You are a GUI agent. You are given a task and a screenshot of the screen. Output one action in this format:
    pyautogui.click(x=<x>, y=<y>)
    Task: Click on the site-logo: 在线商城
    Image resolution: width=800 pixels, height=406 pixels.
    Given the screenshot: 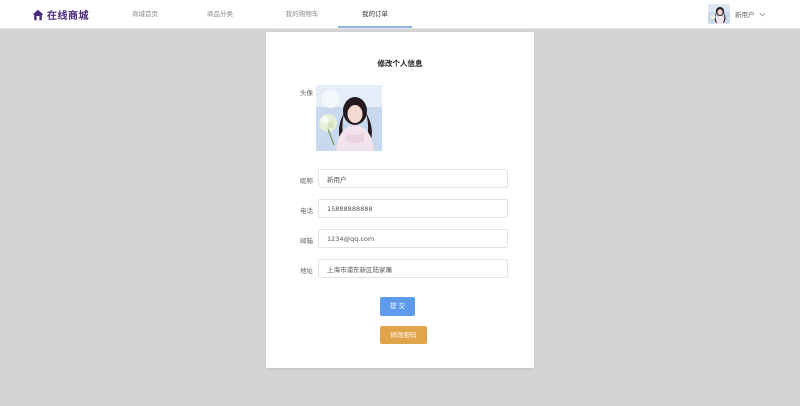 What is the action you would take?
    pyautogui.click(x=60, y=14)
    